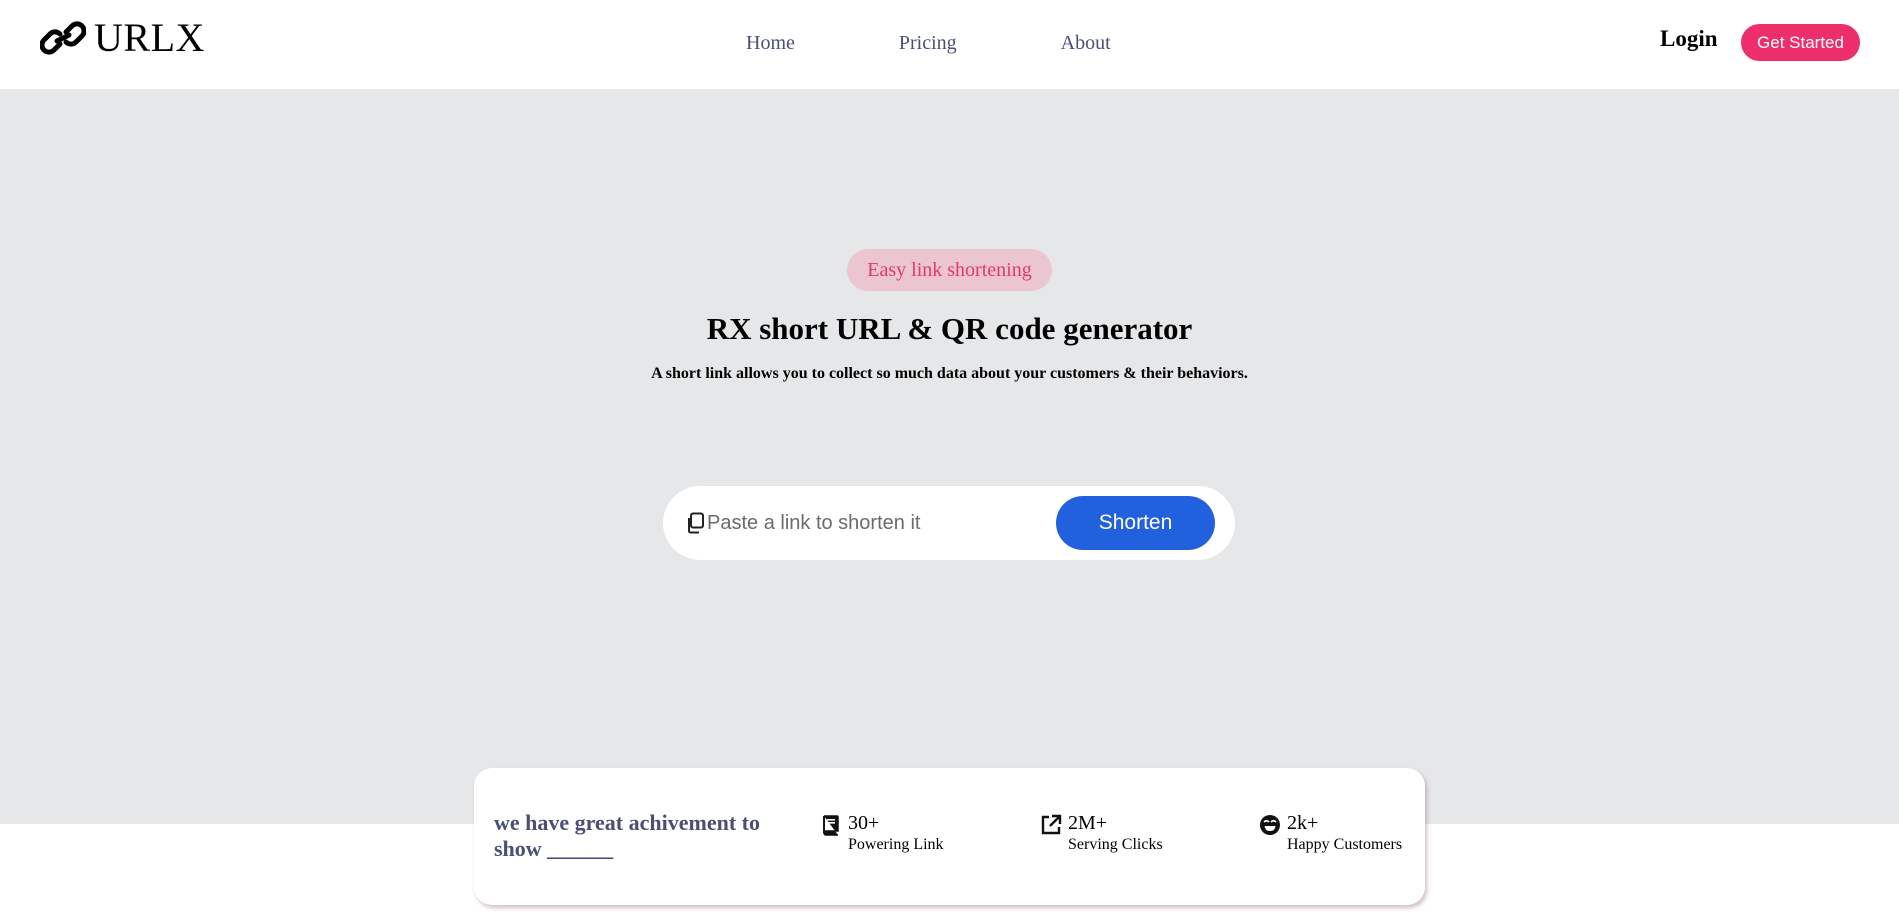 This screenshot has height=916, width=1899. Describe the element at coordinates (1345, 844) in the screenshot. I see `stat-label: Happy Customers` at that location.